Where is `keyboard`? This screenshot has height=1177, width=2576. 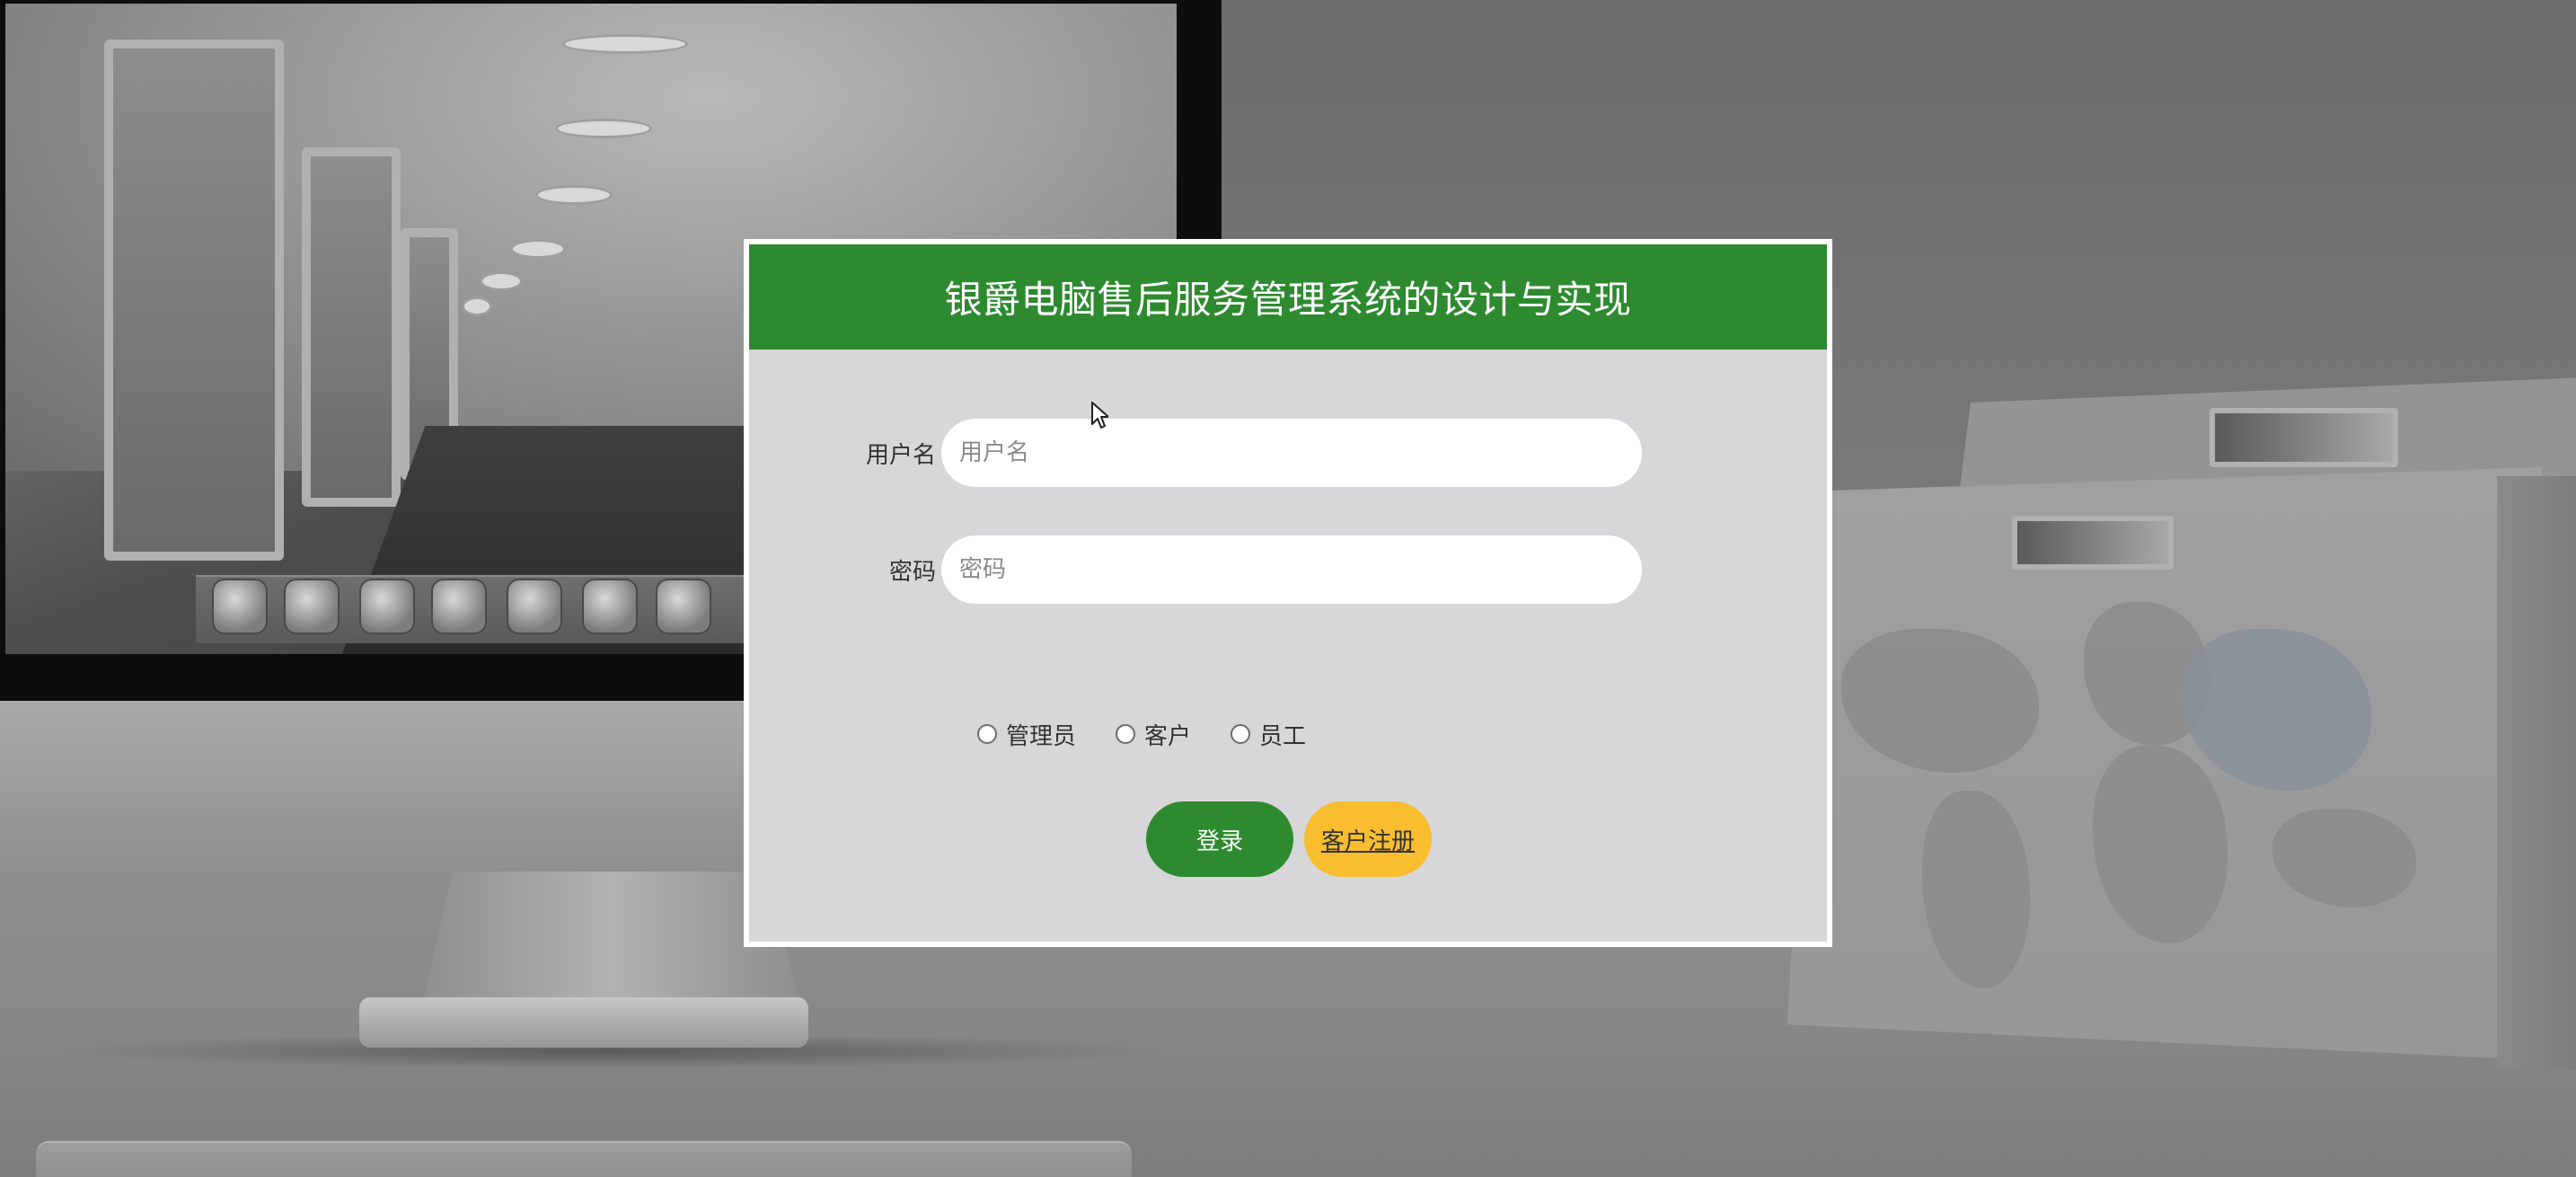 keyboard is located at coordinates (584, 1159).